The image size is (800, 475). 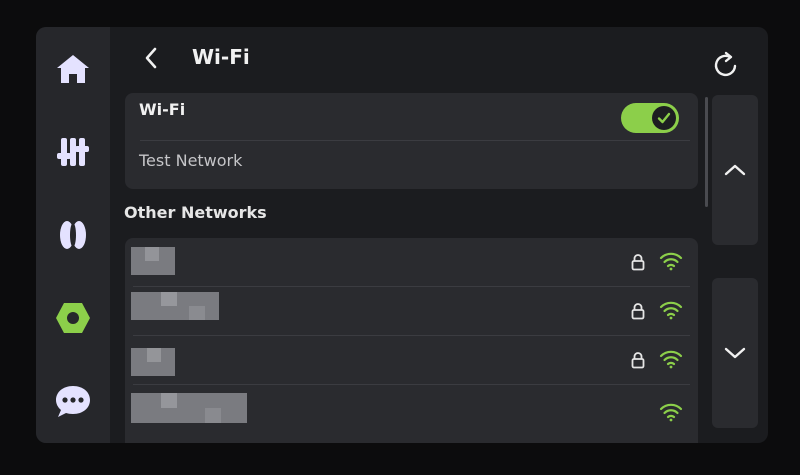 I want to click on chevron-left-icon, so click(x=151, y=58).